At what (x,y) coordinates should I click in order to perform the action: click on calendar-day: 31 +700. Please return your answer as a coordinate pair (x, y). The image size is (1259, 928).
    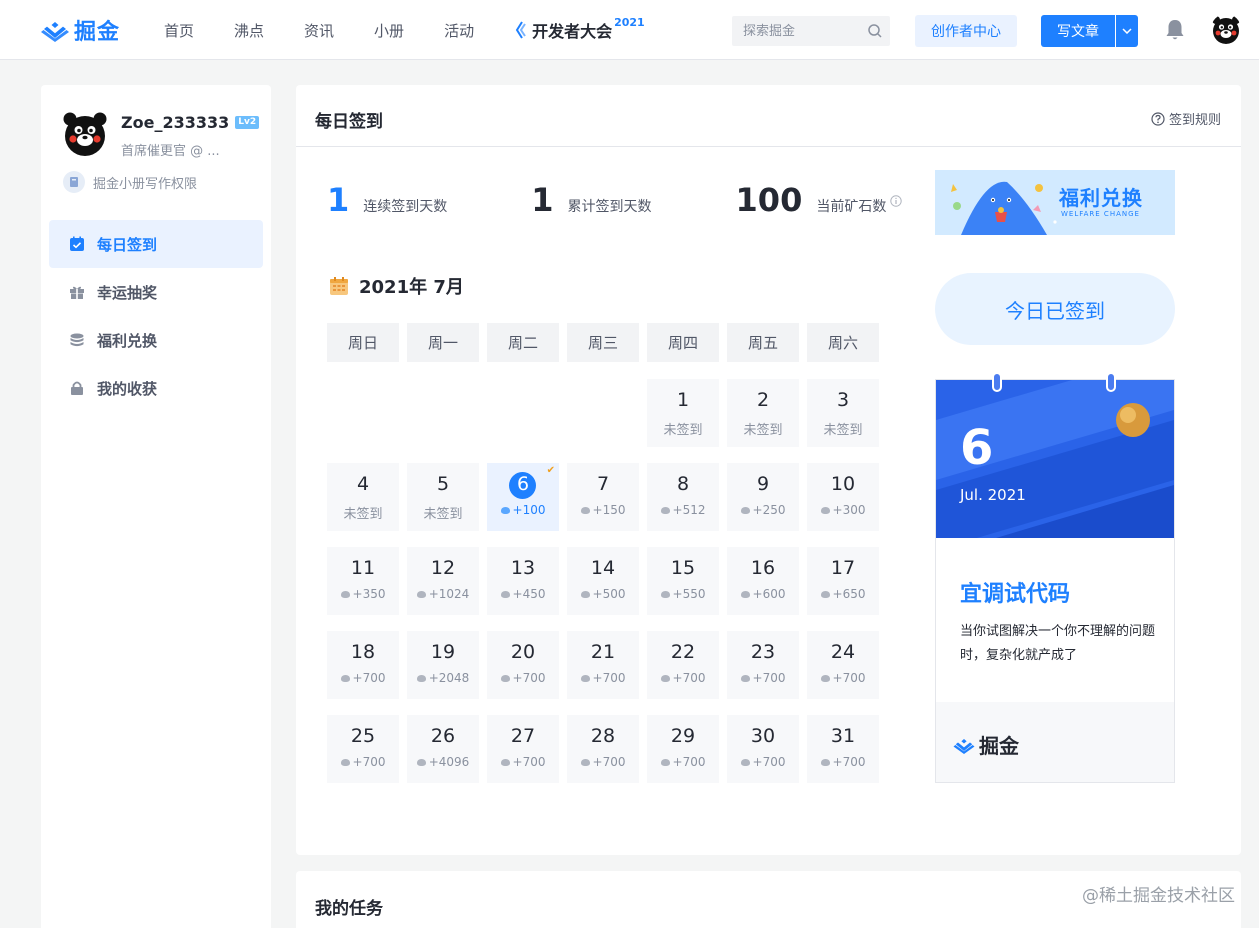
    Looking at the image, I should click on (843, 749).